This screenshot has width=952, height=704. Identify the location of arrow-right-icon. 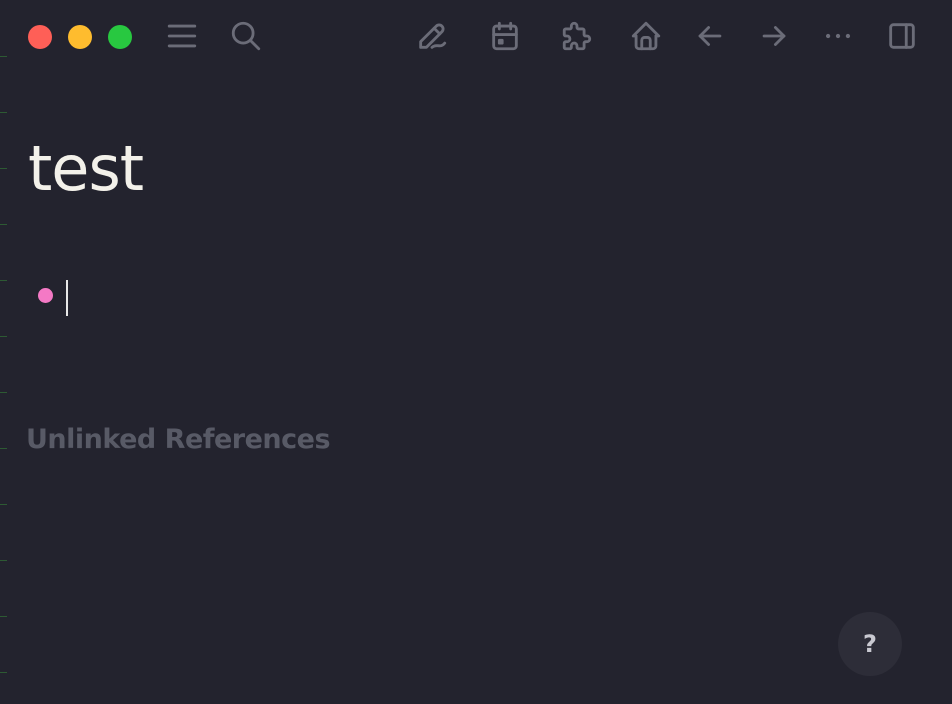
(774, 36).